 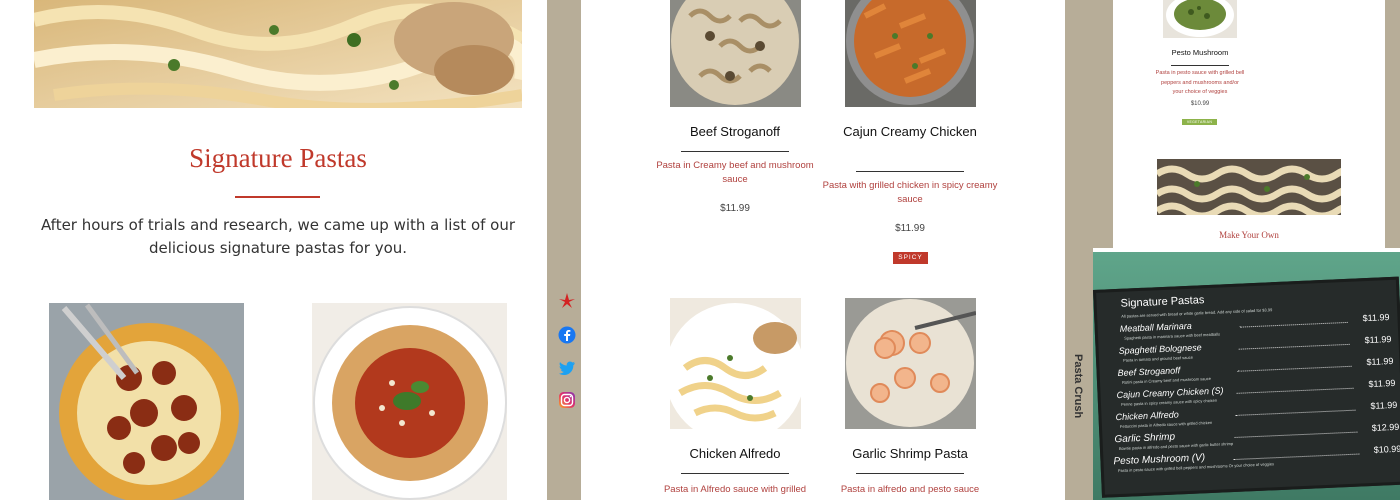 I want to click on pesto-mushroom-image, so click(x=1200, y=19).